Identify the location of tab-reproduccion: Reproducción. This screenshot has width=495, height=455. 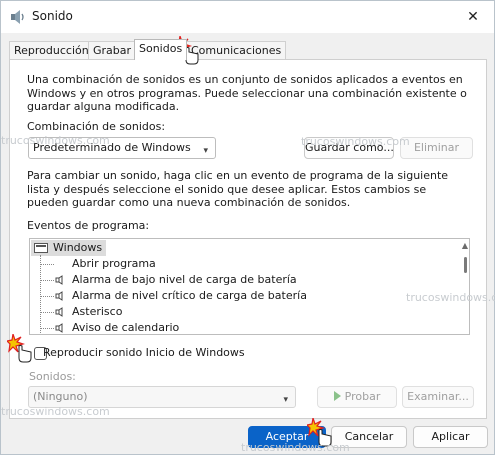
(51, 50).